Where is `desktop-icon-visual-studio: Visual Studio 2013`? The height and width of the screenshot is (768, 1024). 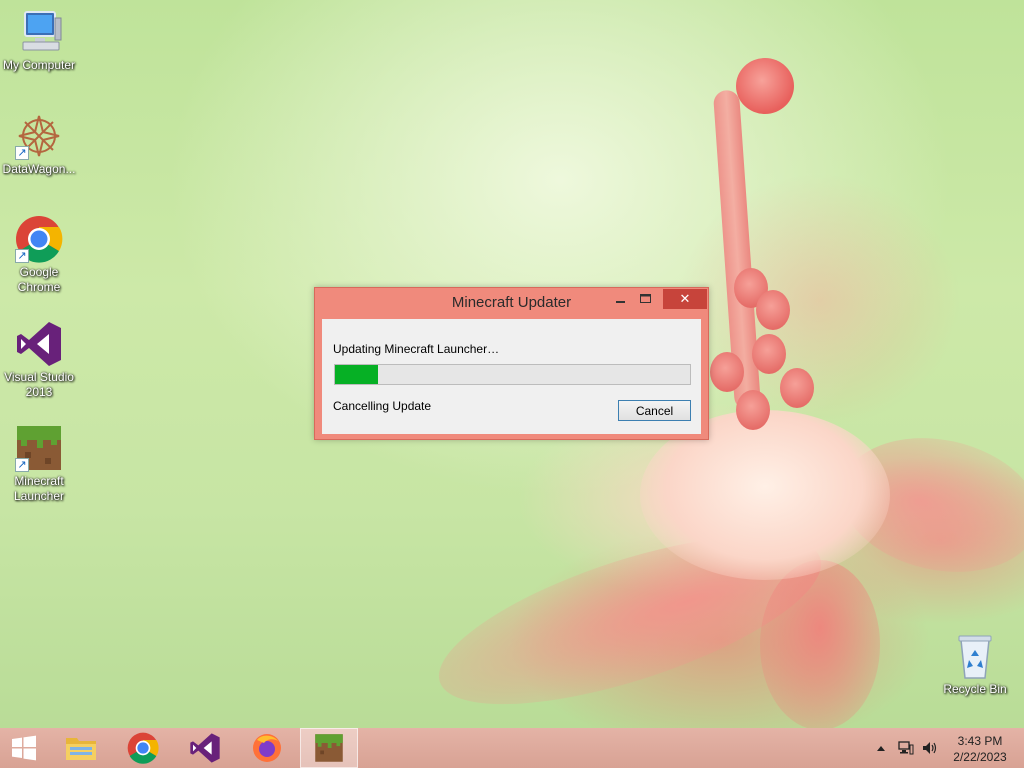 desktop-icon-visual-studio: Visual Studio 2013 is located at coordinates (39, 360).